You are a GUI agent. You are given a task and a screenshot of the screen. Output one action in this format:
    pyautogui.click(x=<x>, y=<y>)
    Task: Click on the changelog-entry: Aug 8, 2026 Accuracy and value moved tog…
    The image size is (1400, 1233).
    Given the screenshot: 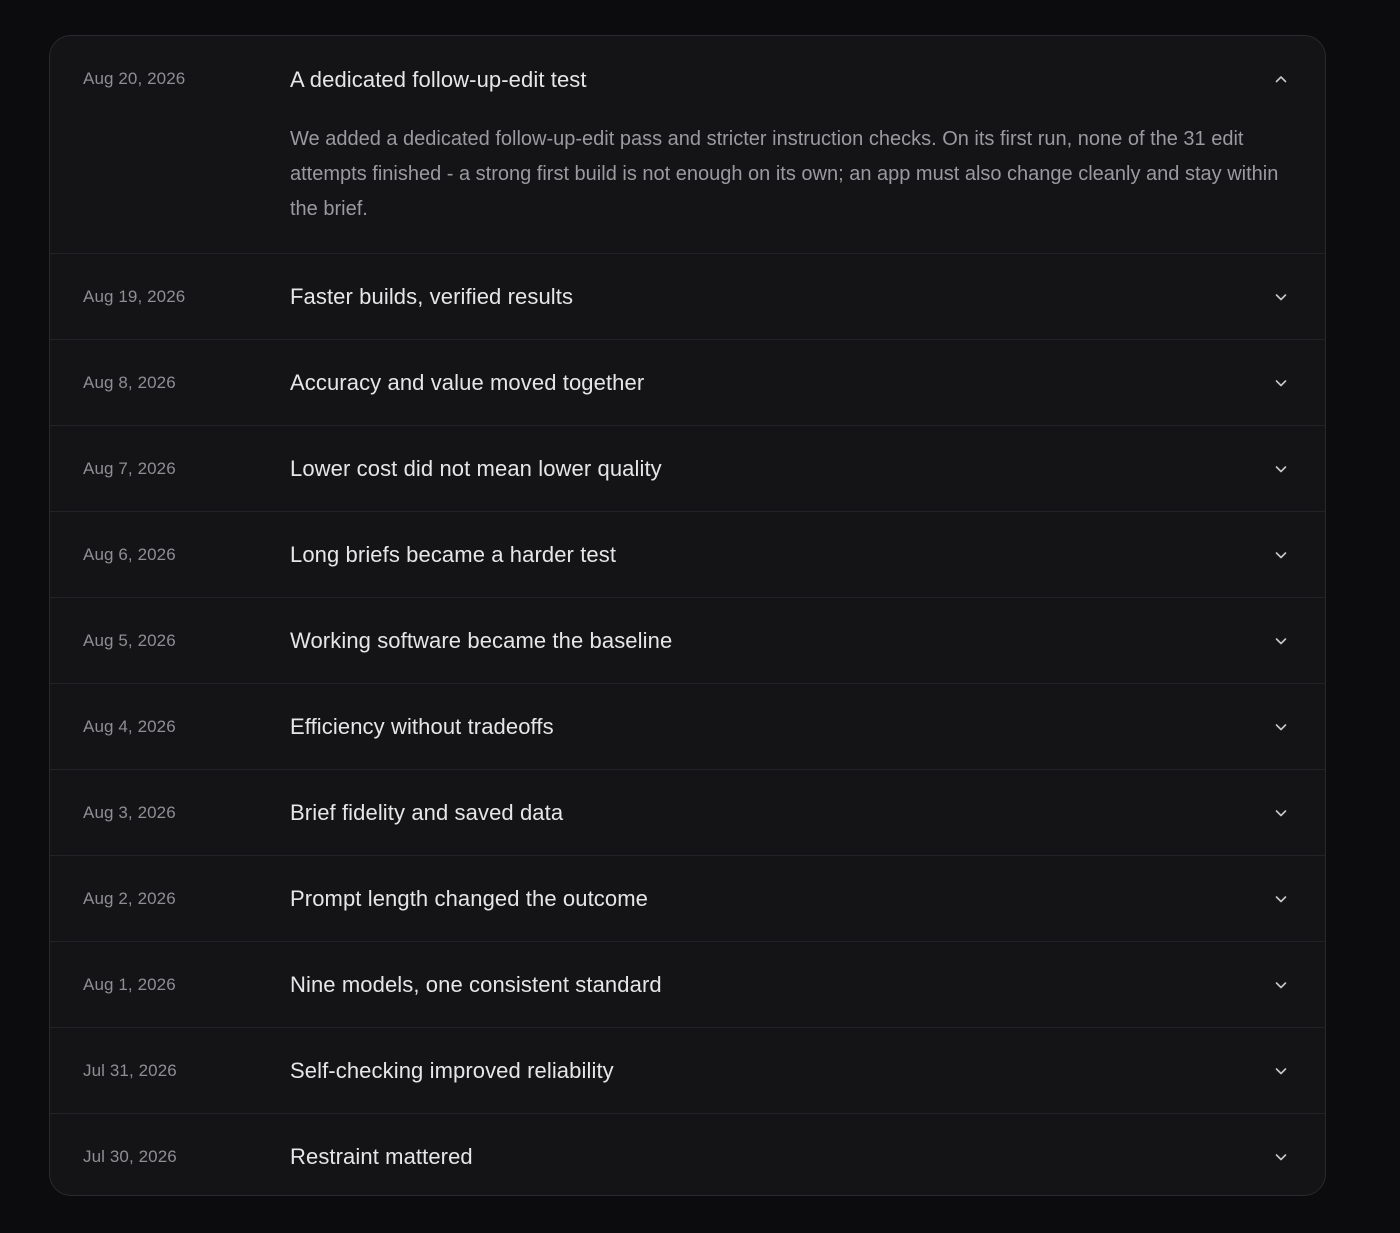 What is the action you would take?
    pyautogui.click(x=687, y=383)
    